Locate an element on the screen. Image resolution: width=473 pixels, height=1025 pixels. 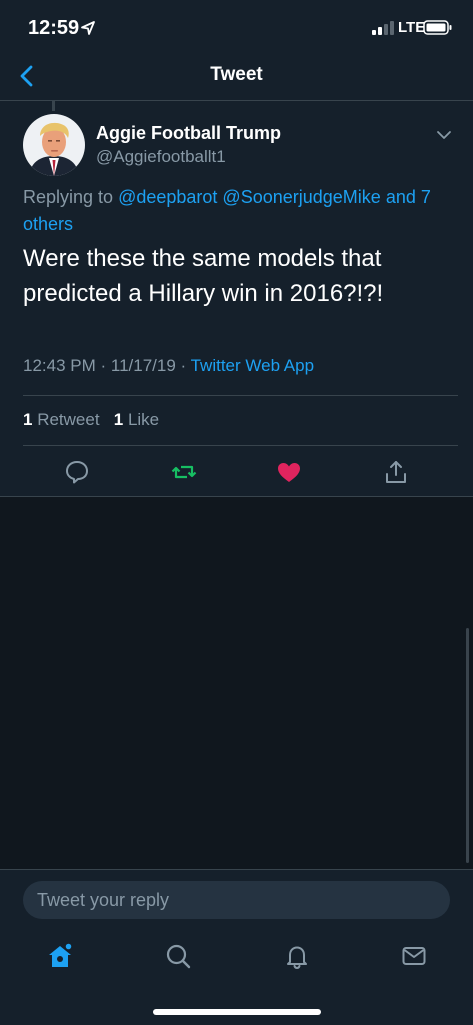
thread-connector-line is located at coordinates (53, 106).